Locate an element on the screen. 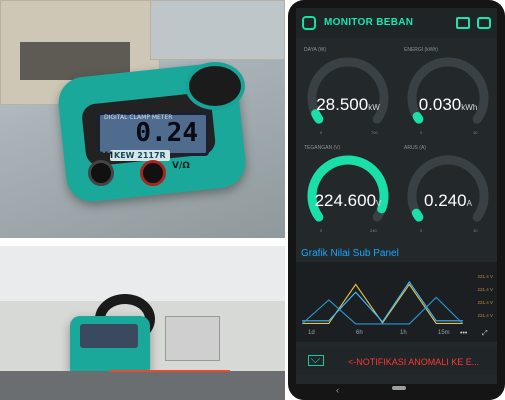 The width and height of the screenshot is (505, 400). gauge-tegangan-label: TEGANGAN (V) is located at coordinates (322, 148).